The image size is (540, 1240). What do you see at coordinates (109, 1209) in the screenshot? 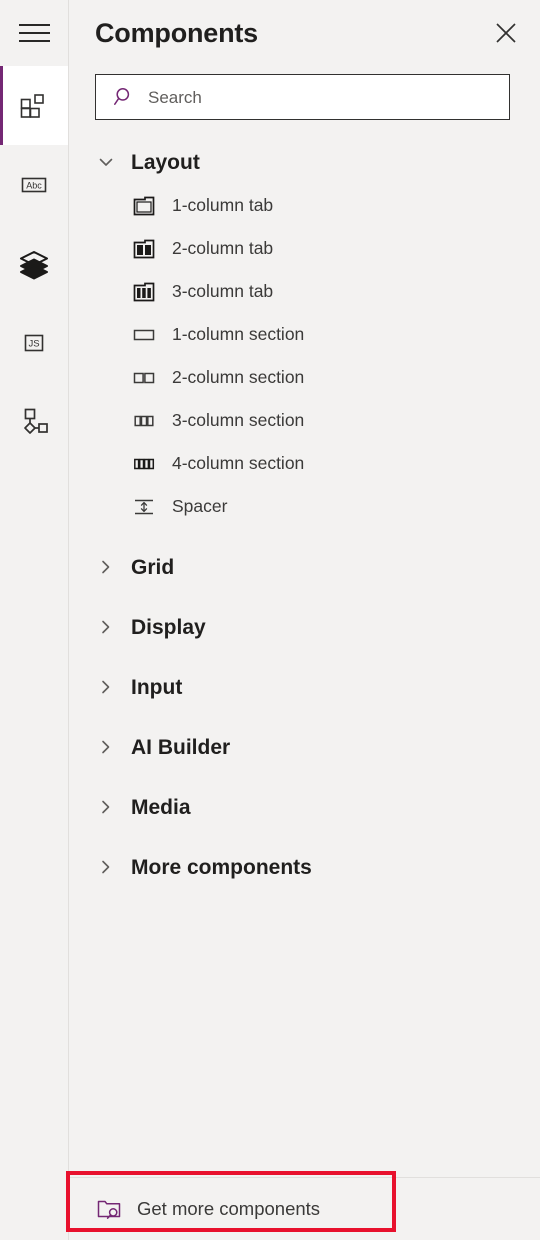
I see `folder-search-icon` at bounding box center [109, 1209].